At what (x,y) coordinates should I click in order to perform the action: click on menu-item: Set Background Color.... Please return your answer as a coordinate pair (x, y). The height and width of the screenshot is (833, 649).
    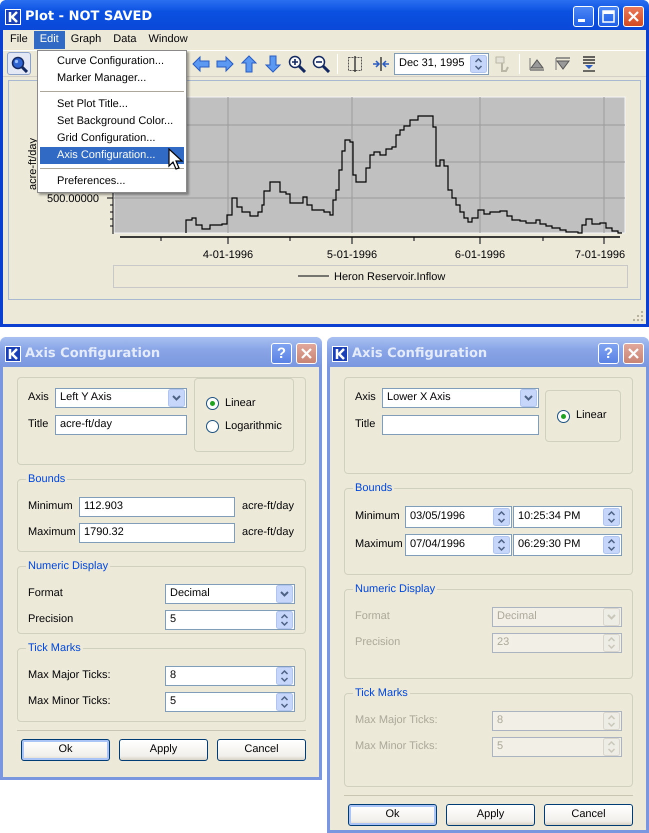
    Looking at the image, I should click on (112, 121).